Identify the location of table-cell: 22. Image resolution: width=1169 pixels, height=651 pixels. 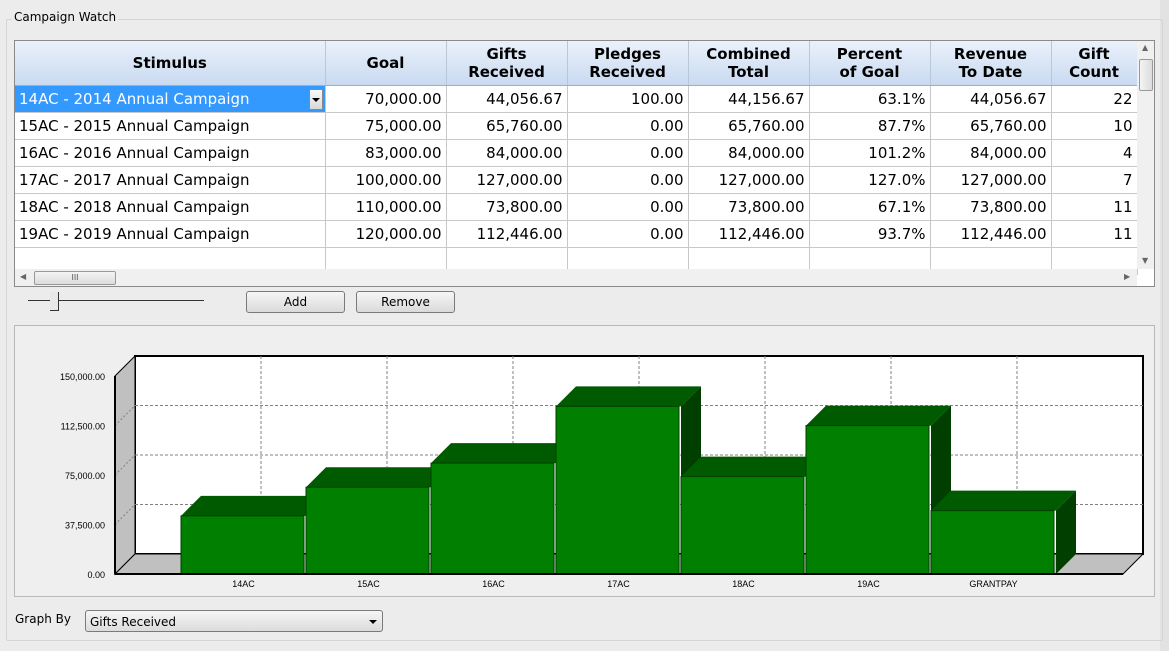
(1094, 99).